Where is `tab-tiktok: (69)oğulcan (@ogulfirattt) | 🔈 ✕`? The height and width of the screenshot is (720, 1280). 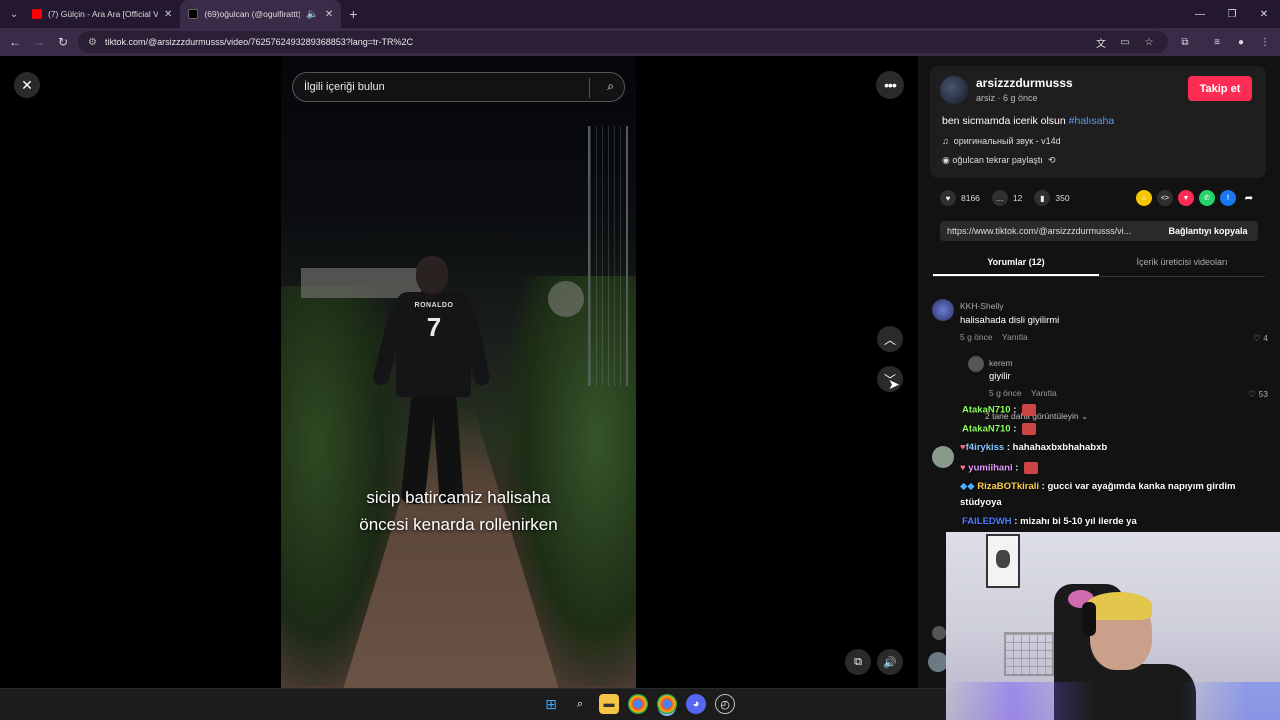
tab-tiktok: (69)oğulcan (@ogulfirattt) | 🔈 ✕ is located at coordinates (261, 14).